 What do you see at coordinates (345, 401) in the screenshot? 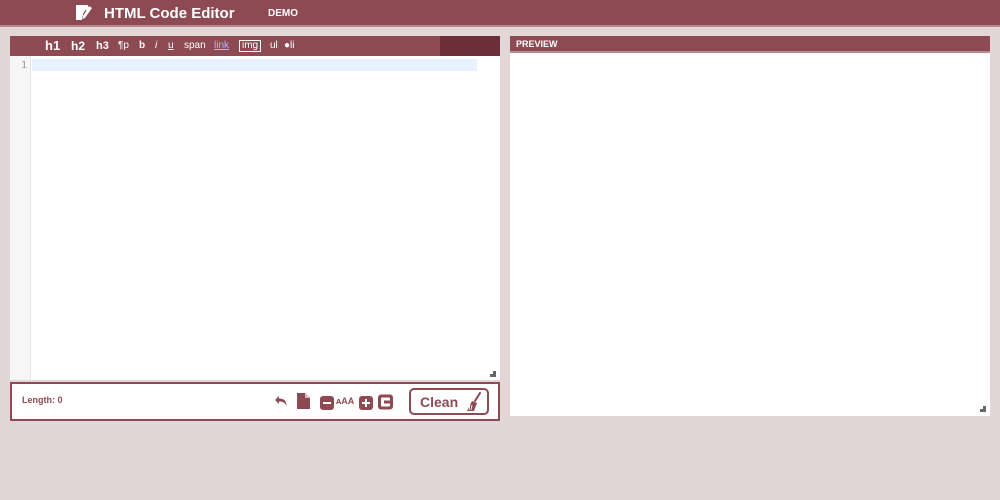
I see `font-size-icon: ᴀAA` at bounding box center [345, 401].